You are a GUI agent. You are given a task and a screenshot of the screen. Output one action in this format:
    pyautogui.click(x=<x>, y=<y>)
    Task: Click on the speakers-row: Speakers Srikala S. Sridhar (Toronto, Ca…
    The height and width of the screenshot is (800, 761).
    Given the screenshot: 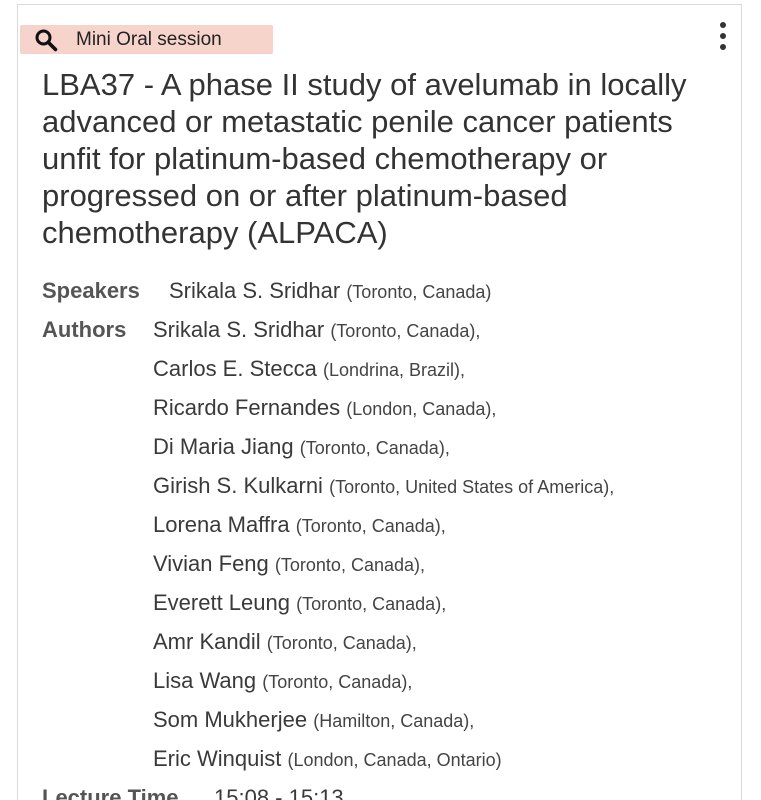 What is the action you would take?
    pyautogui.click(x=392, y=291)
    